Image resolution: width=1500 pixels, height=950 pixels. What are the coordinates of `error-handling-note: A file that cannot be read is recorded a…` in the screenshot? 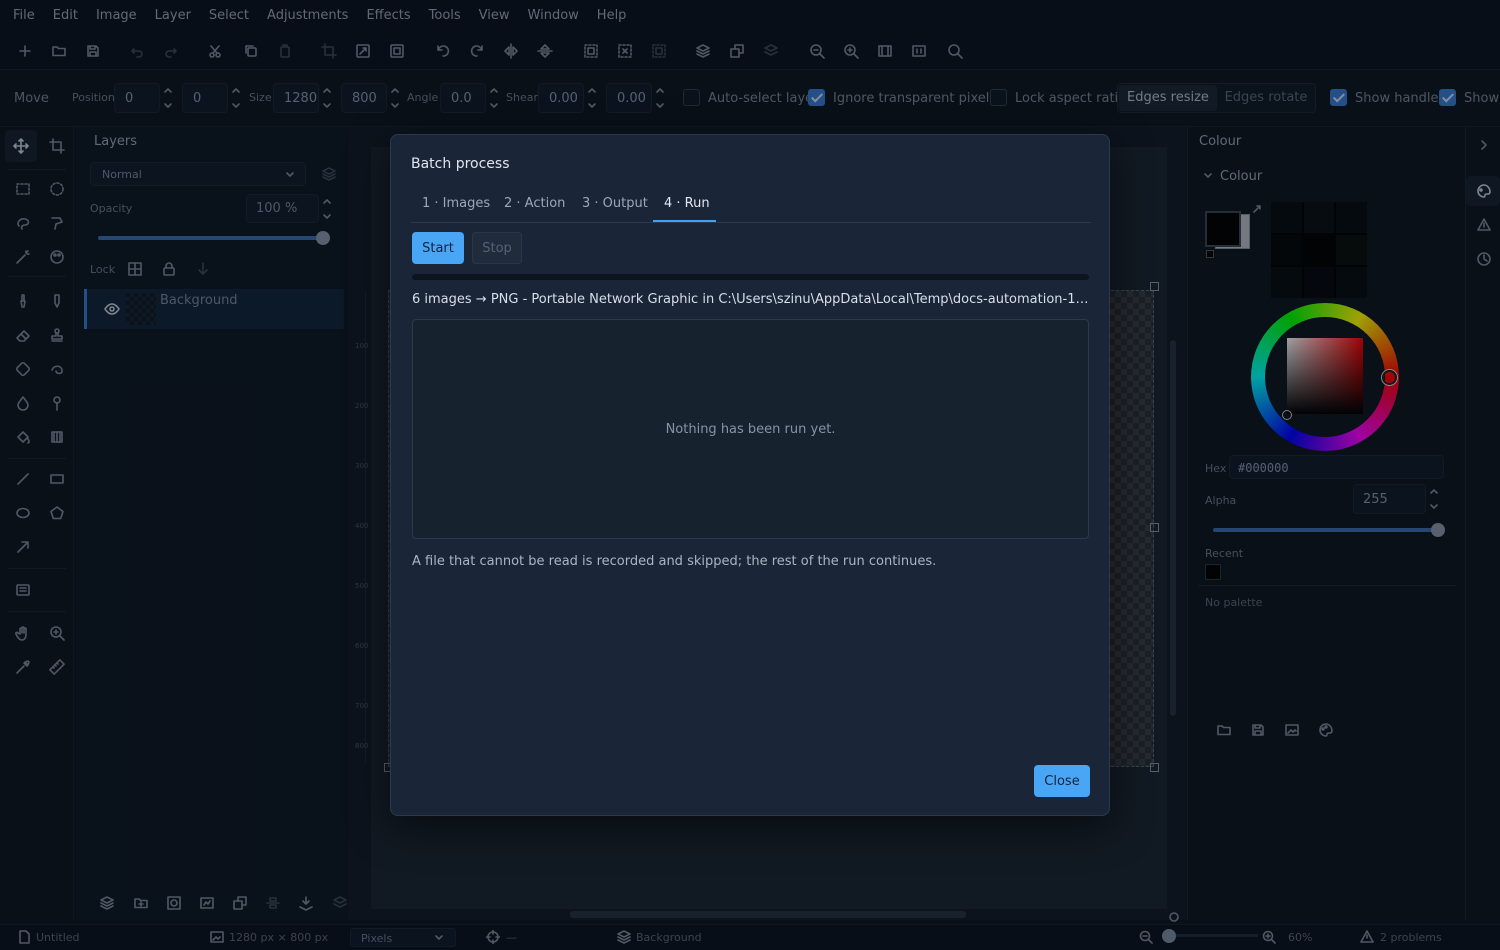 It's located at (674, 561).